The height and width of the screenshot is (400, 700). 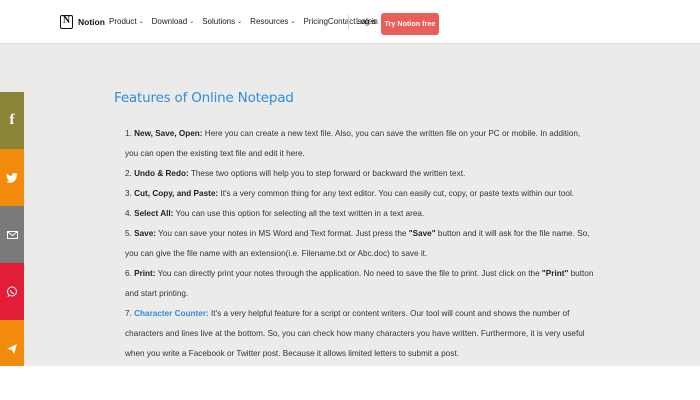 I want to click on envelope-icon, so click(x=12, y=234).